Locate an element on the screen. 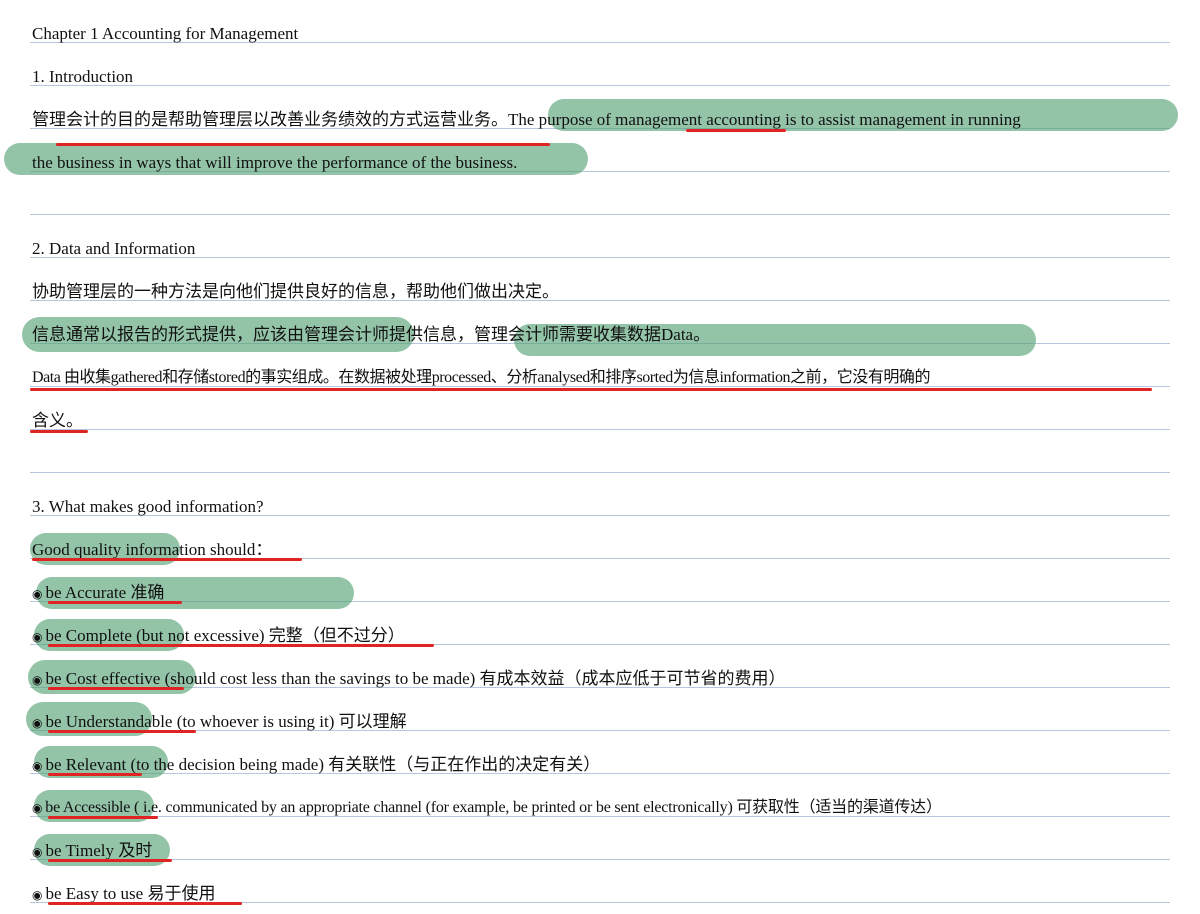 This screenshot has width=1200, height=914. chapter-title: Chapter 1 Accounting for Management is located at coordinates (165, 33).